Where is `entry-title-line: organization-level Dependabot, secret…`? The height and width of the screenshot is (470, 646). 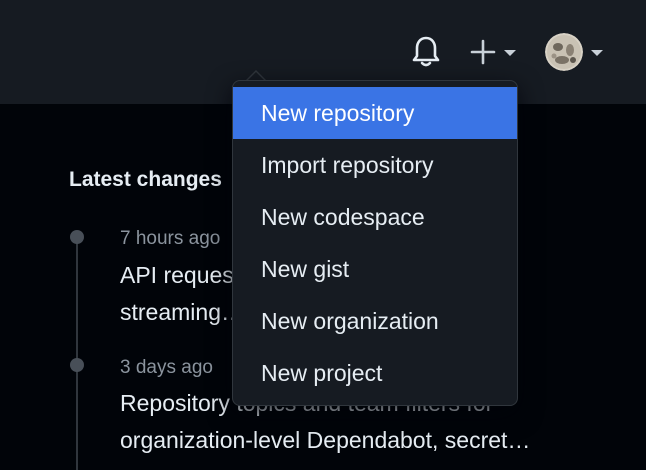 entry-title-line: organization-level Dependabot, secret… is located at coordinates (325, 440).